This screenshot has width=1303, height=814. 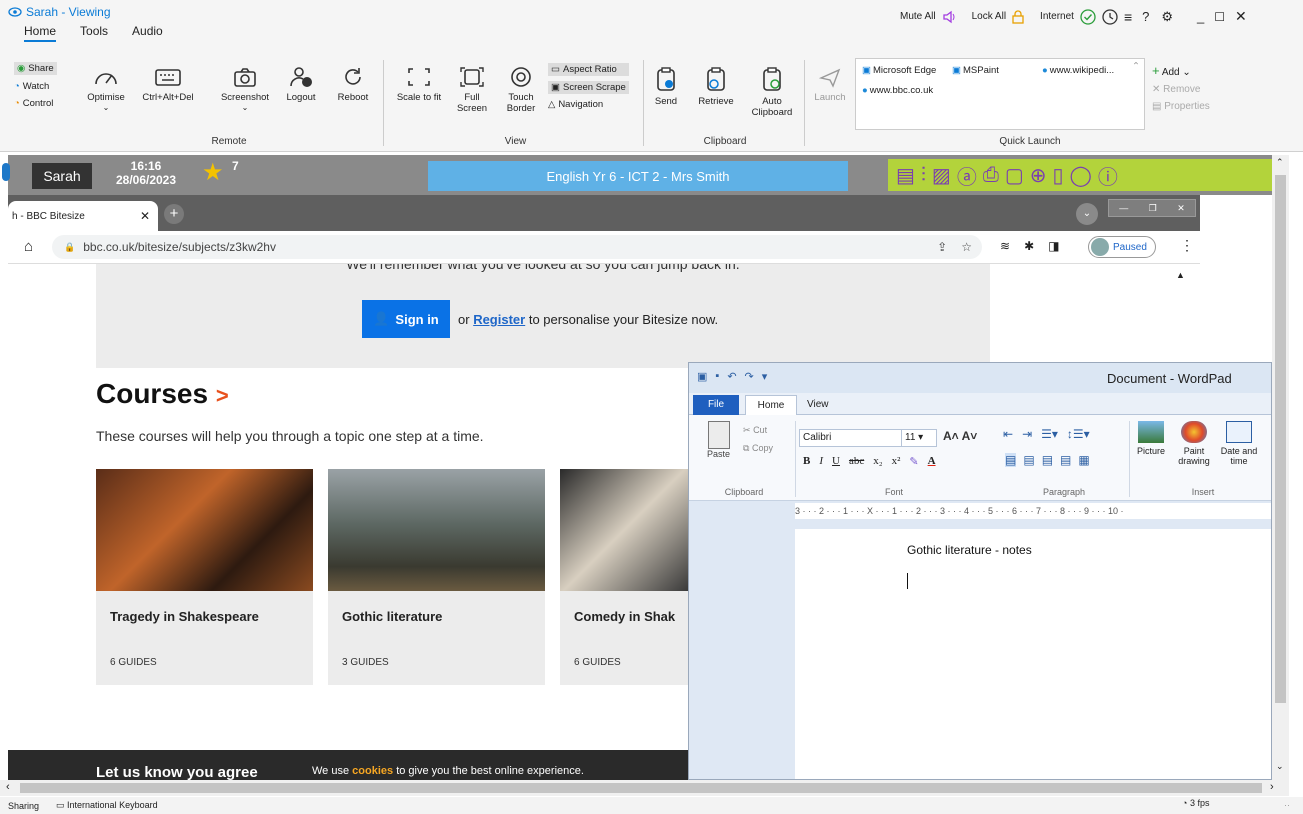 What do you see at coordinates (1008, 434) in the screenshot?
I see `decrease-indent-icon: ⇤` at bounding box center [1008, 434].